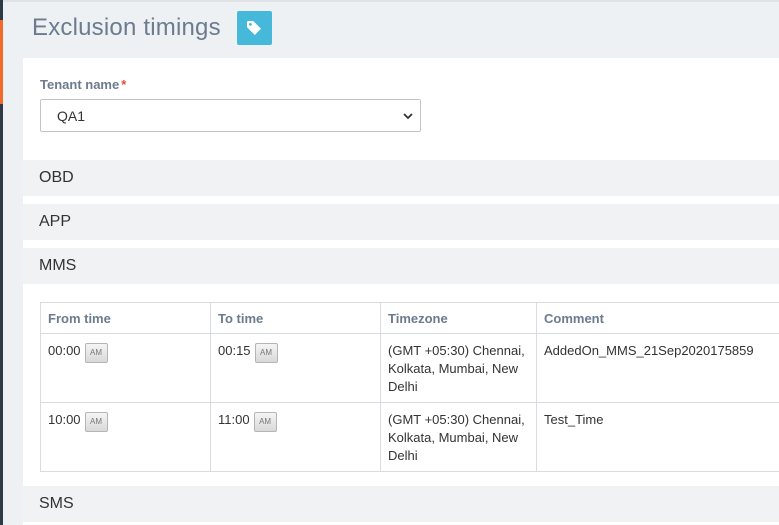  I want to click on section-mms-label: MMS, so click(58, 265).